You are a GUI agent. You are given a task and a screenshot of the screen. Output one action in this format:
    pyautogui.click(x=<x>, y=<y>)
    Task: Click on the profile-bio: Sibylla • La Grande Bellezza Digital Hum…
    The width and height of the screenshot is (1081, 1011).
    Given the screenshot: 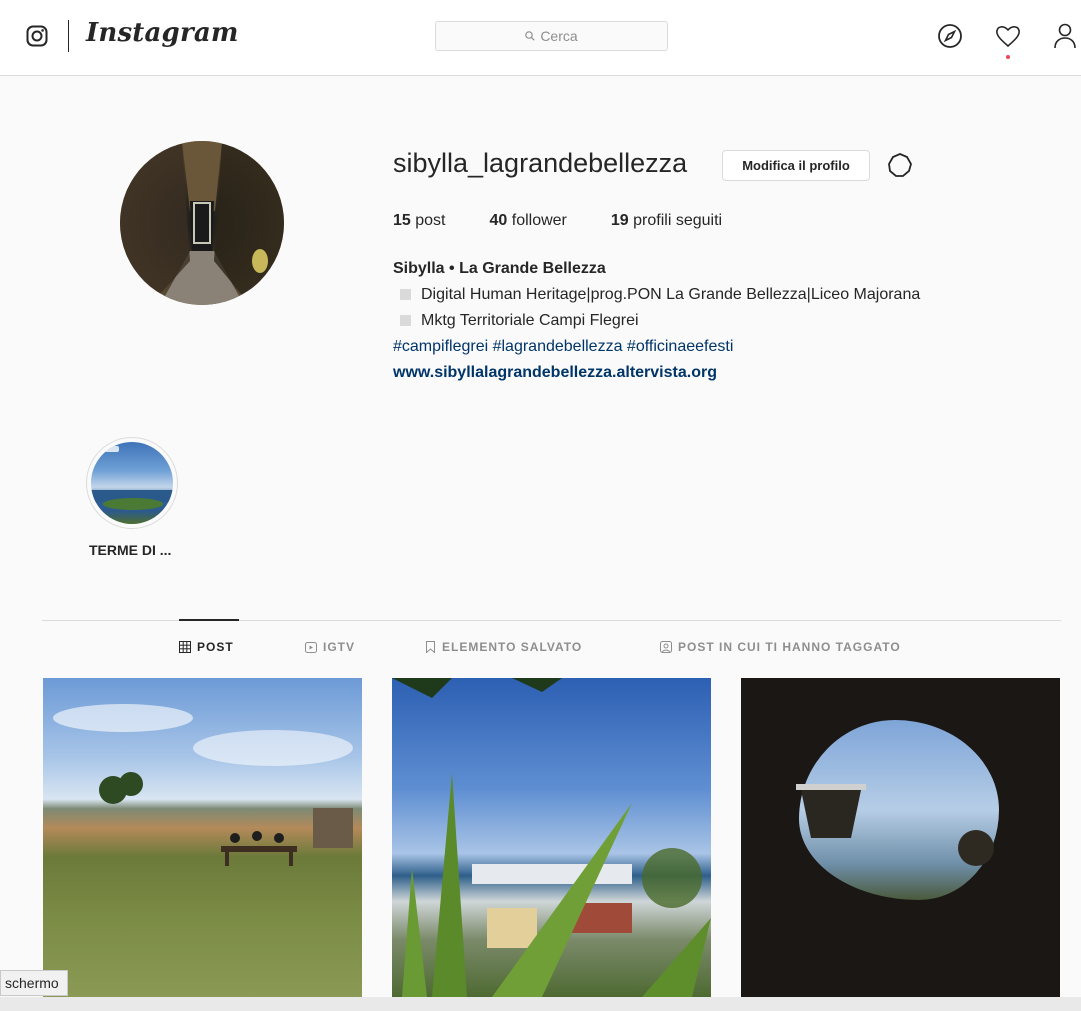 What is the action you would take?
    pyautogui.click(x=656, y=321)
    